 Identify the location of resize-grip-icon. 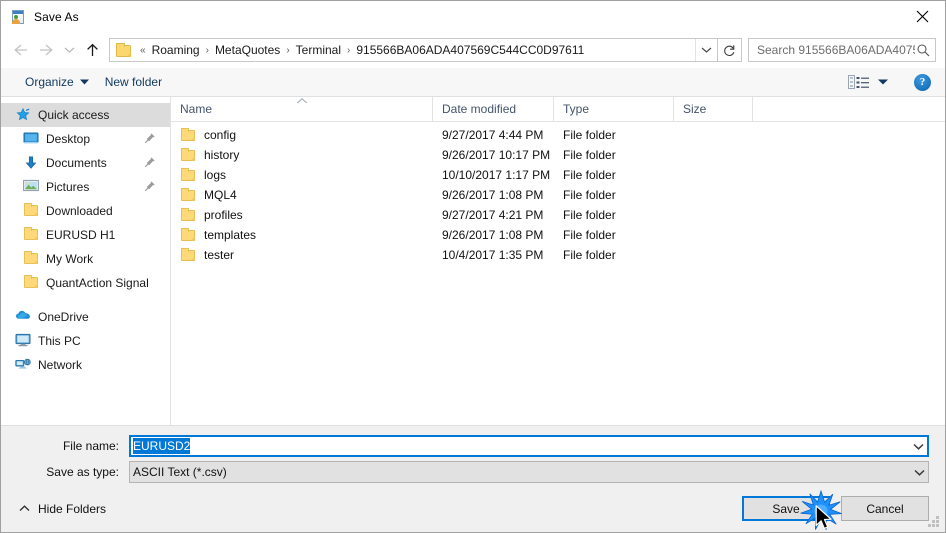
(934, 522).